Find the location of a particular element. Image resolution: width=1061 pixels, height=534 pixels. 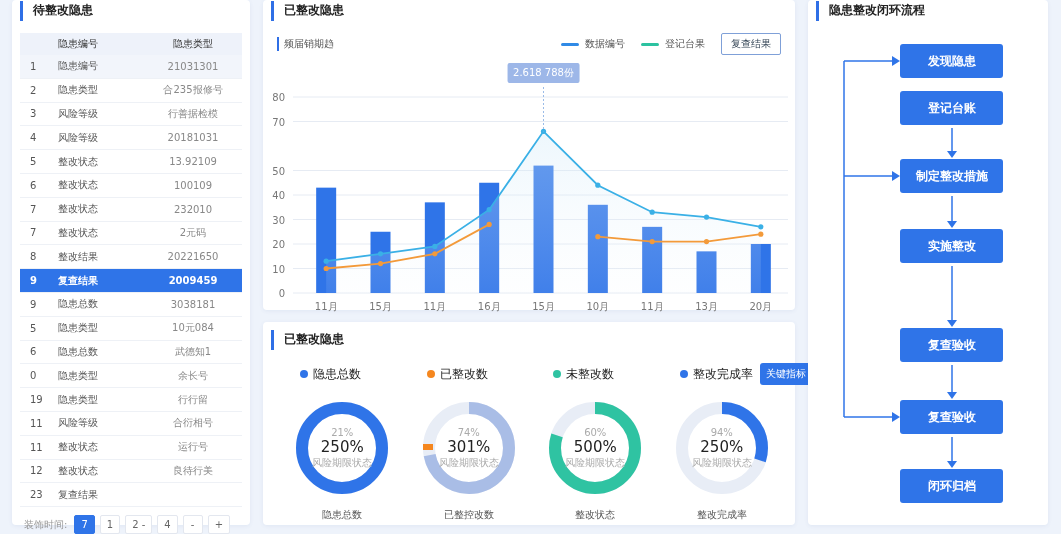

axis-category-label: 16月 is located at coordinates (489, 306).